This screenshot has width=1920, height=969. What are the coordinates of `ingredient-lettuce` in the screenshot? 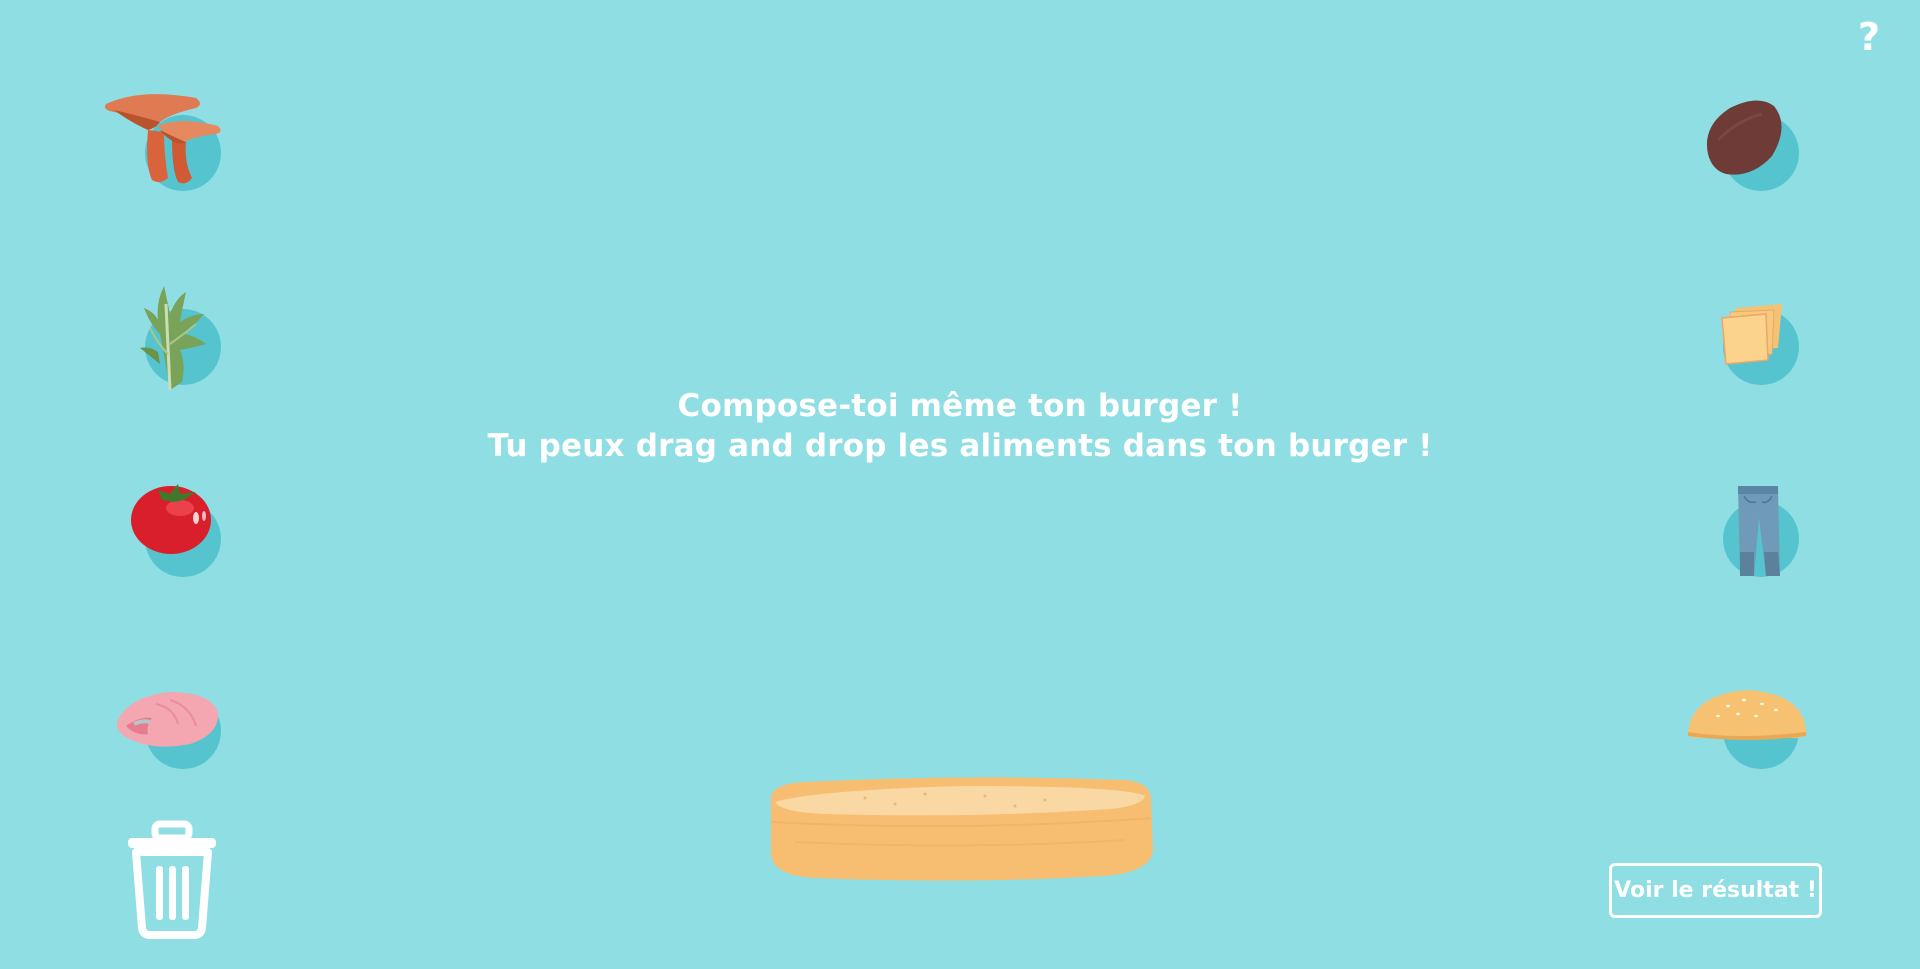 It's located at (170, 334).